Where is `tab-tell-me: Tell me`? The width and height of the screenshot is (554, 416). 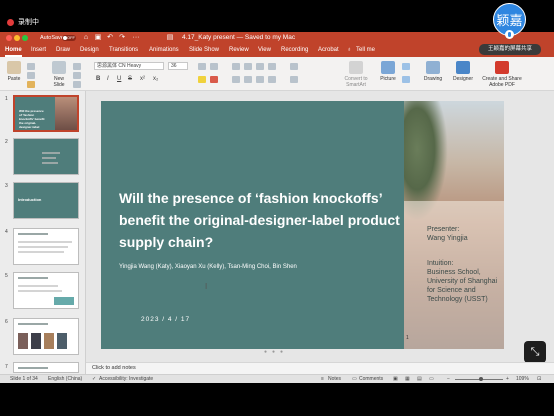
tab-tell-me: Tell me is located at coordinates (365, 50).